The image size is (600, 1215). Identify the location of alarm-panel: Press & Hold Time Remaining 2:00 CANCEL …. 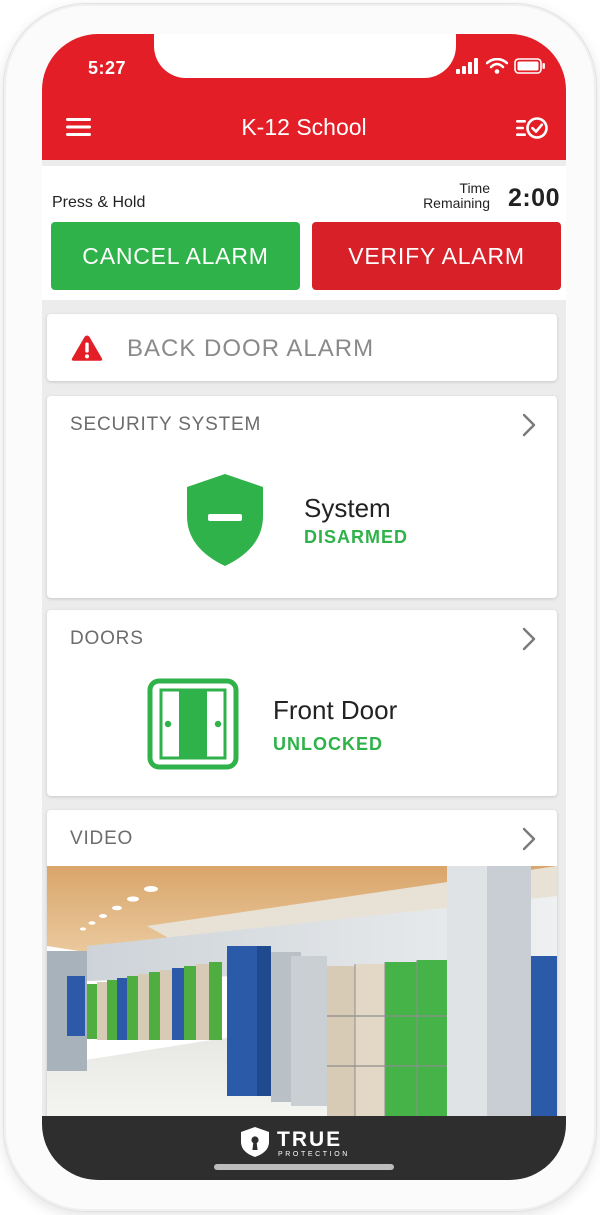
(304, 233).